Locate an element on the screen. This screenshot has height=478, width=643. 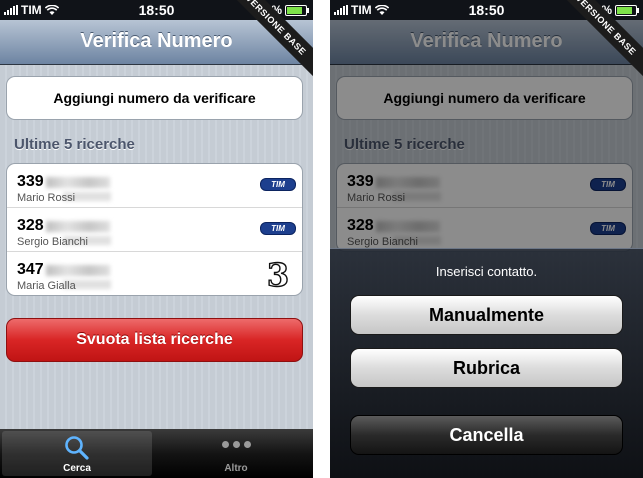
three-logo-icon: 3 is located at coordinates (278, 274).